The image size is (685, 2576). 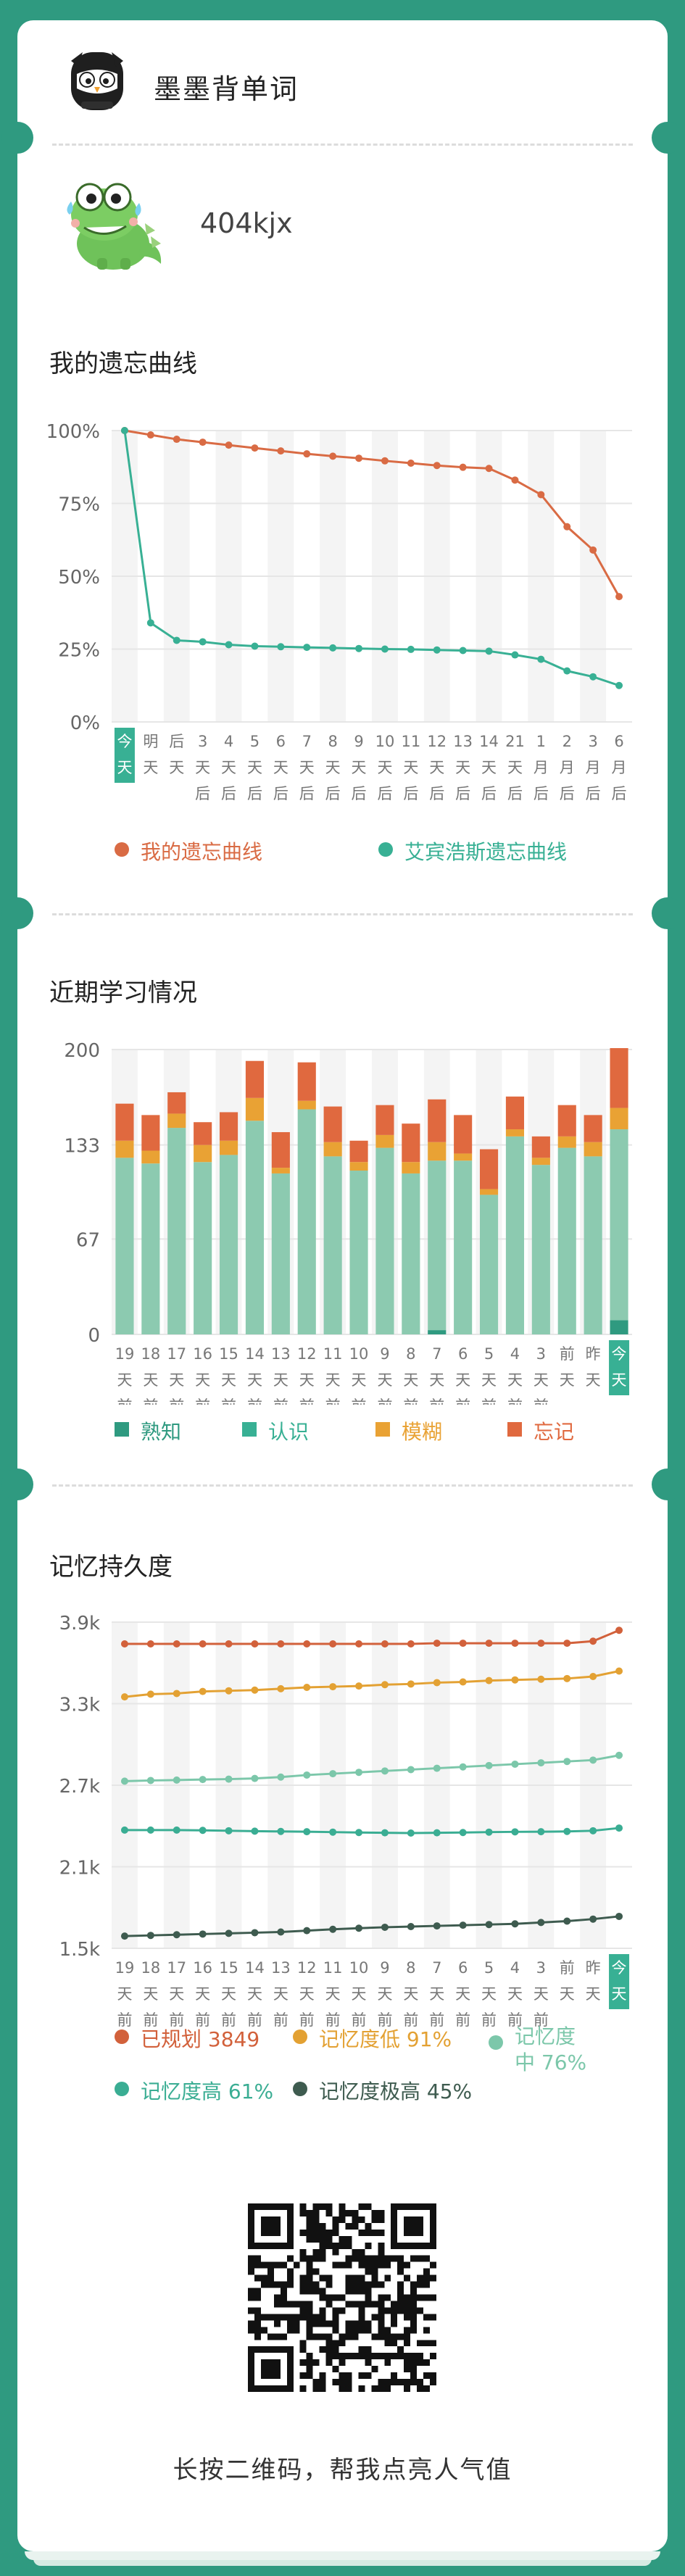 I want to click on y-tick-label: 3.3k, so click(x=79, y=1705).